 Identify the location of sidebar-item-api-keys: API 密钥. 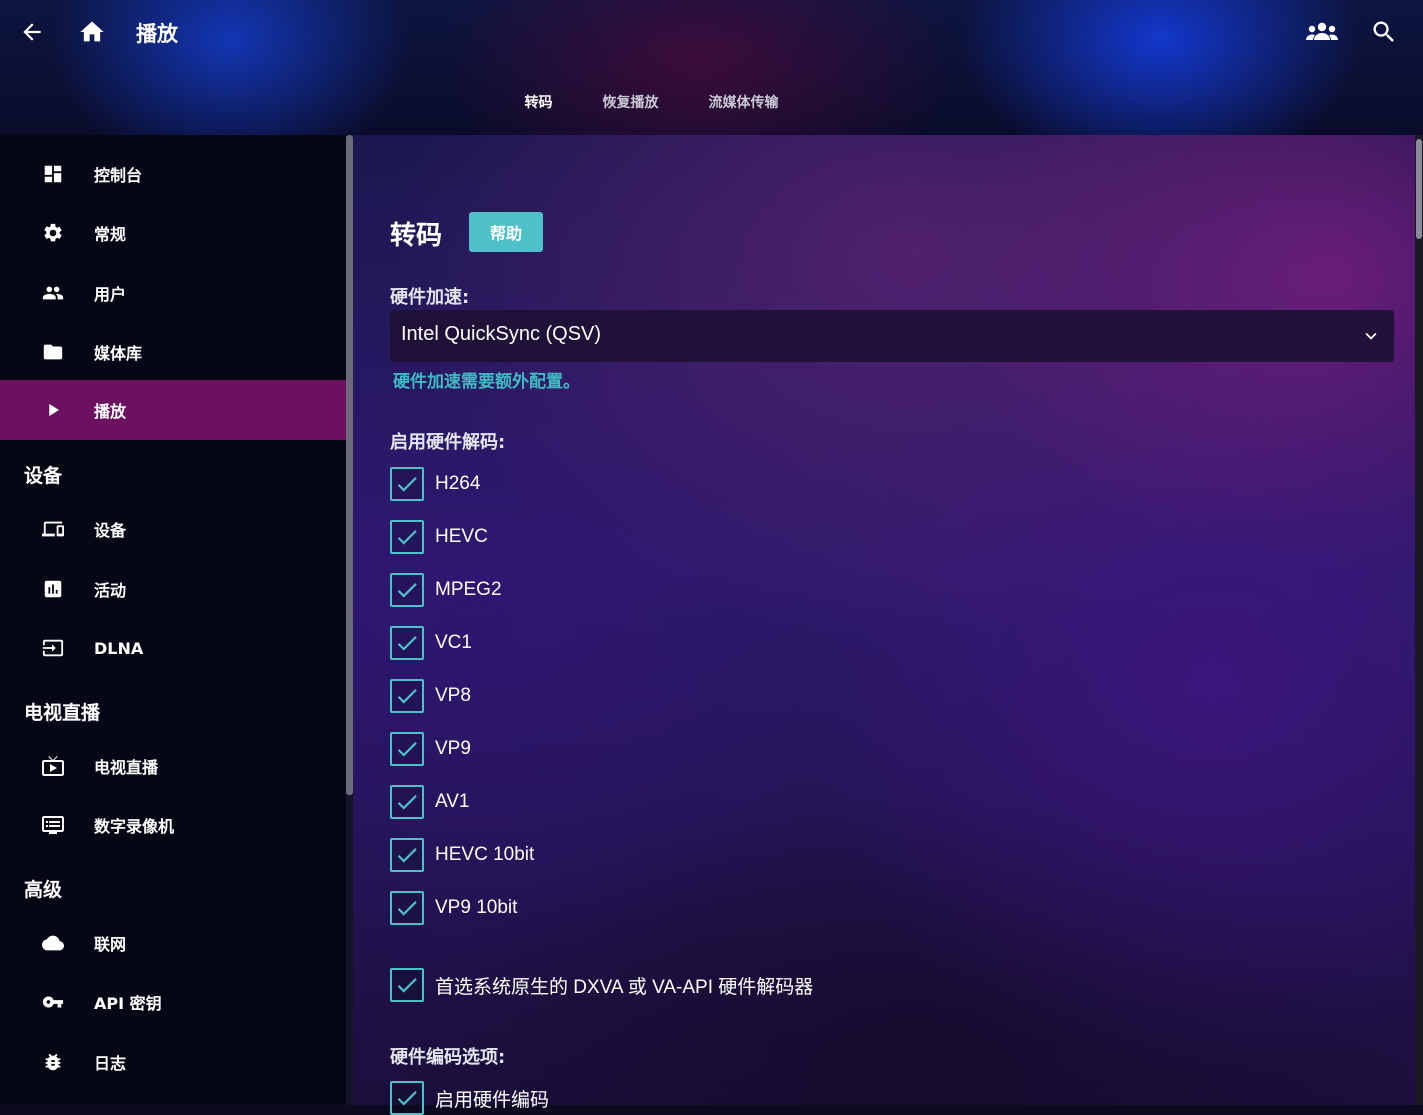
(173, 1002).